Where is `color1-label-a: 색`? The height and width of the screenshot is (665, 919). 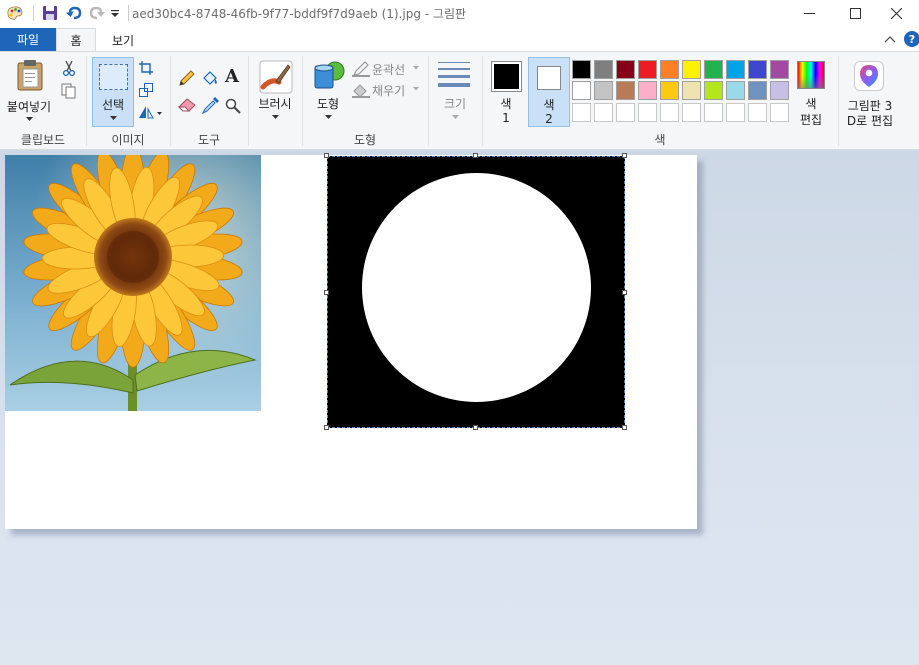
color1-label-a: 색 is located at coordinates (506, 104).